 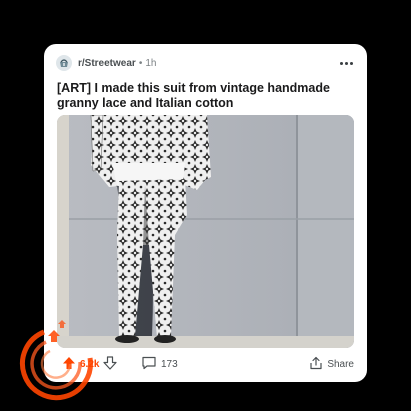 What do you see at coordinates (205, 63) in the screenshot?
I see `post-header: r/Streetwear • 1h` at bounding box center [205, 63].